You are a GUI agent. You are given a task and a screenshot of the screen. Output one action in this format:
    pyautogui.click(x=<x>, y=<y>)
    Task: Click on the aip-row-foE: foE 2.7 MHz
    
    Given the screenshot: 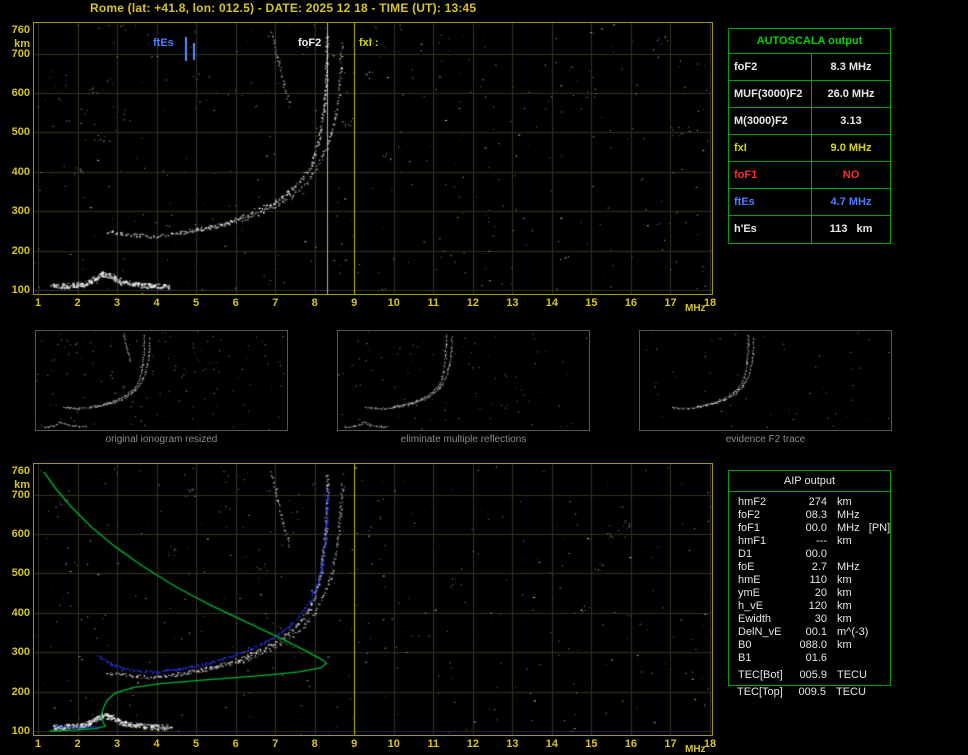 What is the action you would take?
    pyautogui.click(x=809, y=567)
    